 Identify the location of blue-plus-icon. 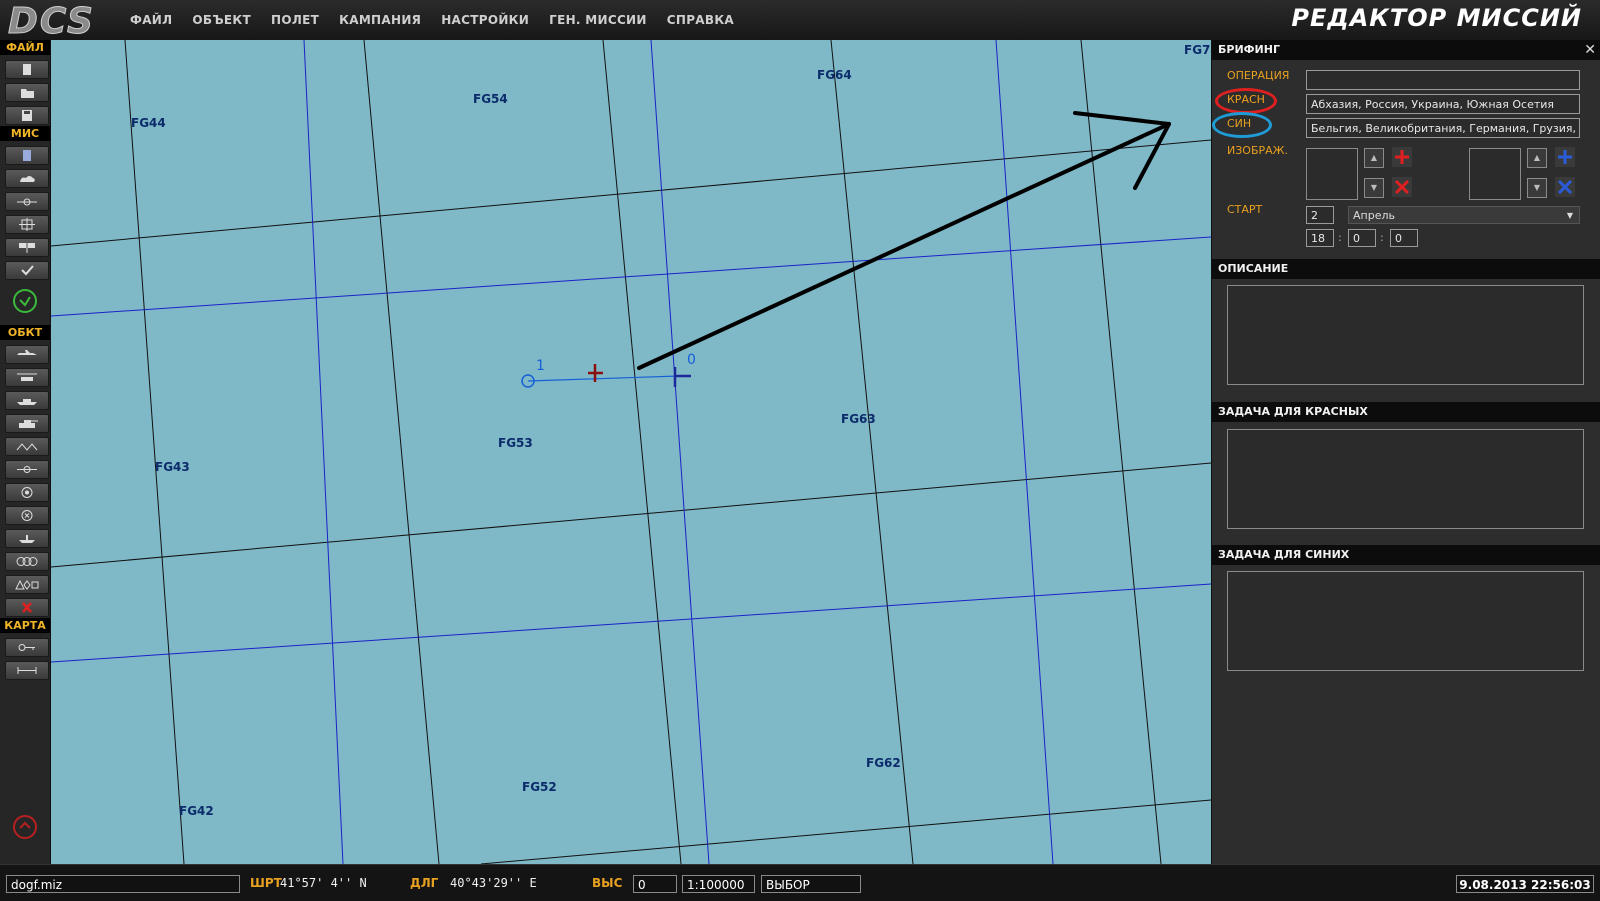
(1565, 157).